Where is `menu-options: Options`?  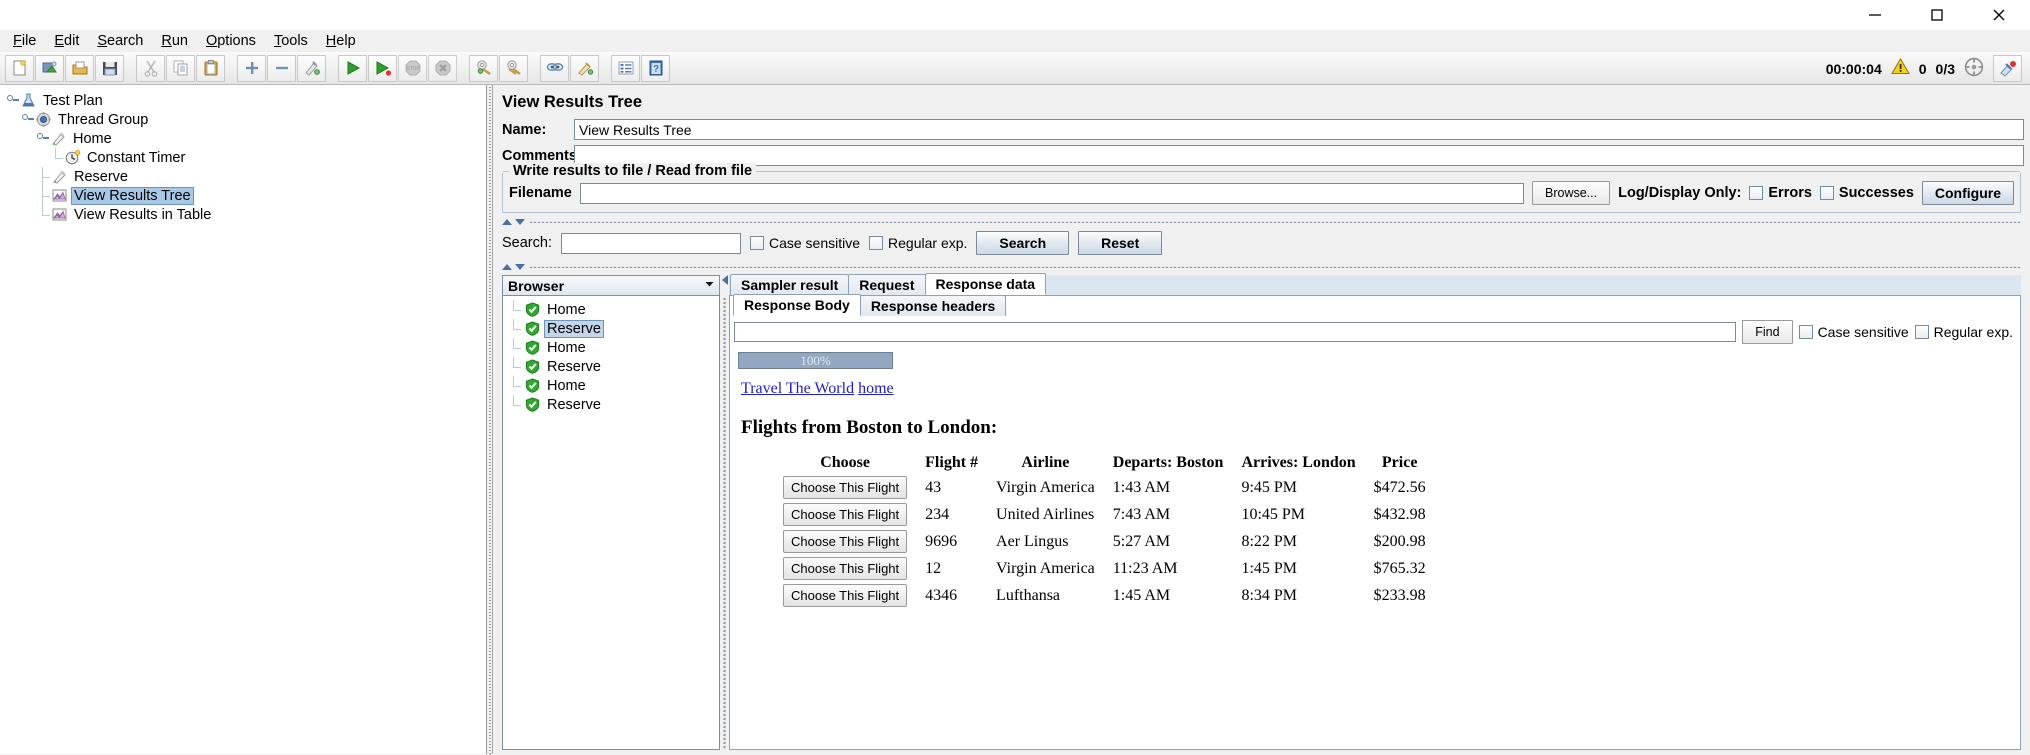
menu-options: Options is located at coordinates (231, 41).